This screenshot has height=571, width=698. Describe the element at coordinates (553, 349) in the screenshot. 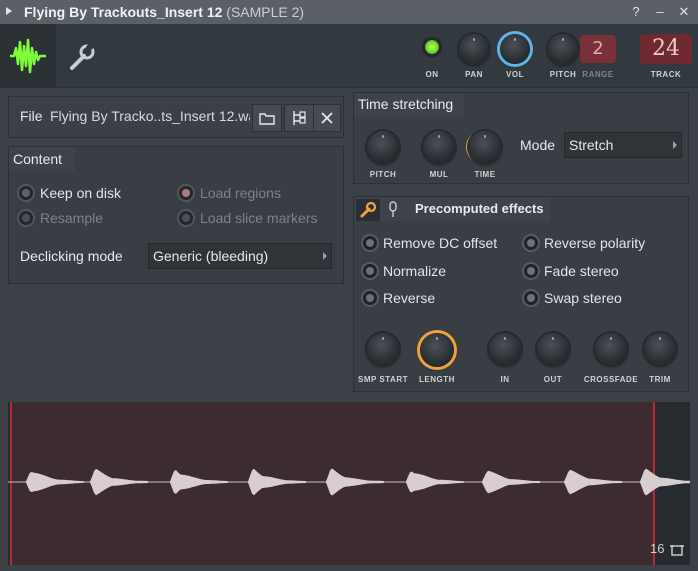

I see `out-knob` at that location.